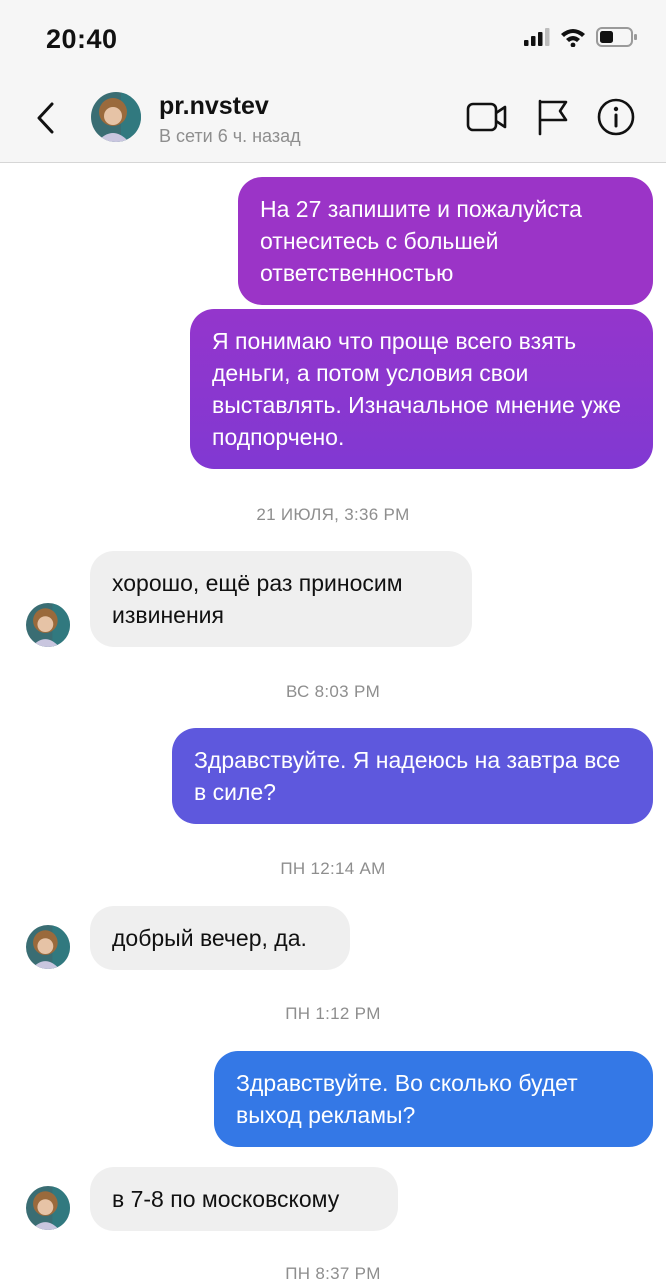  I want to click on signal-icon, so click(537, 37).